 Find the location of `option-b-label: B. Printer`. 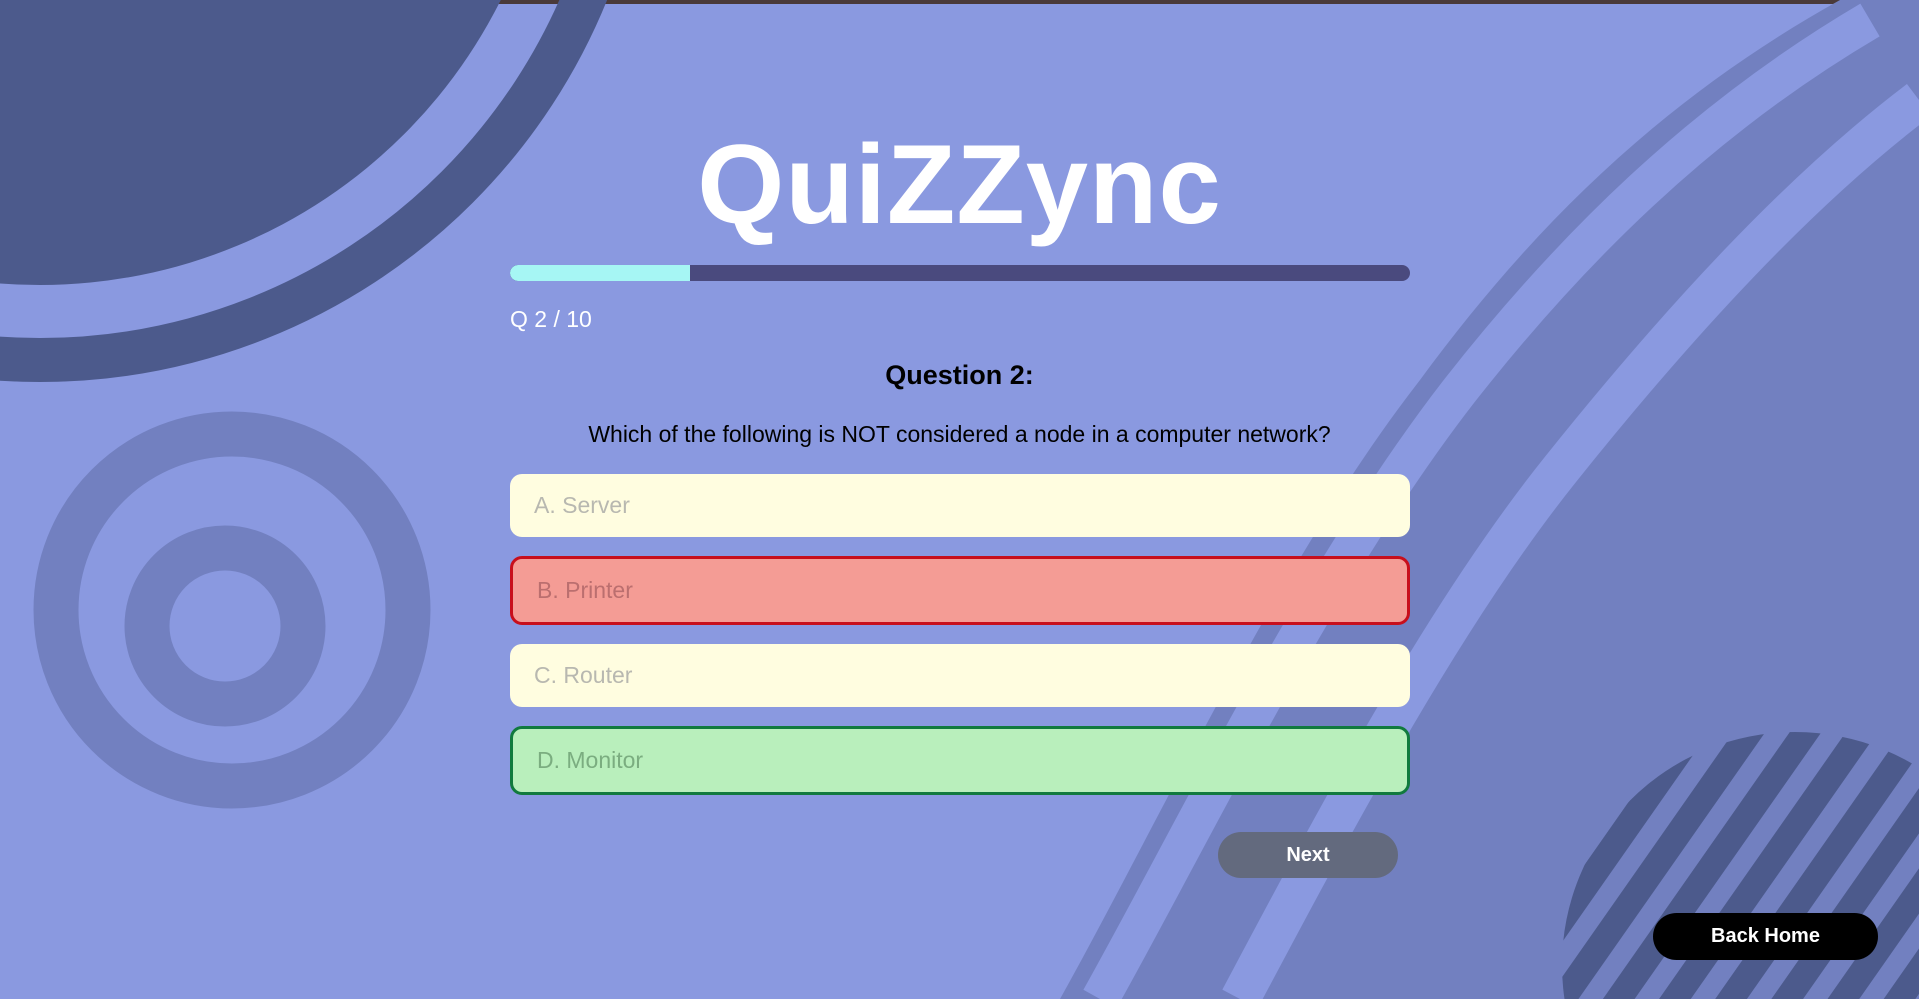

option-b-label: B. Printer is located at coordinates (585, 590).